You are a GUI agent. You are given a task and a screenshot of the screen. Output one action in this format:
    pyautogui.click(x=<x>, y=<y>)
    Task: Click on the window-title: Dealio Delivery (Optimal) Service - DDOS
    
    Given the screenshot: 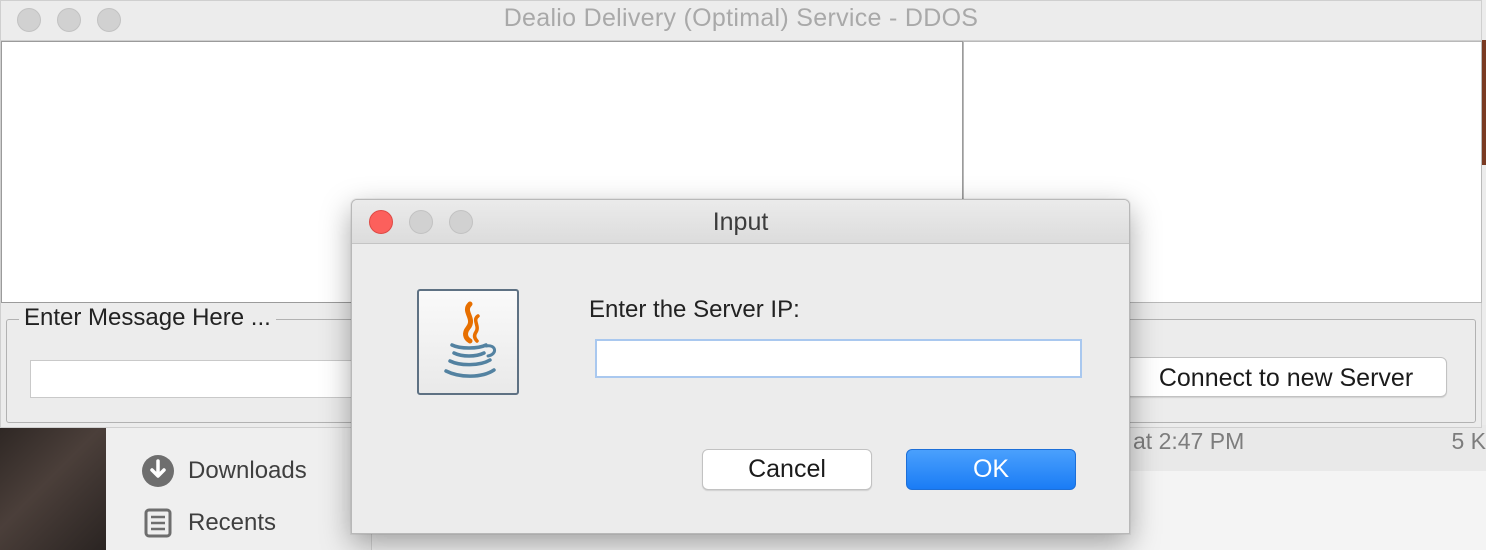 What is the action you would take?
    pyautogui.click(x=741, y=18)
    